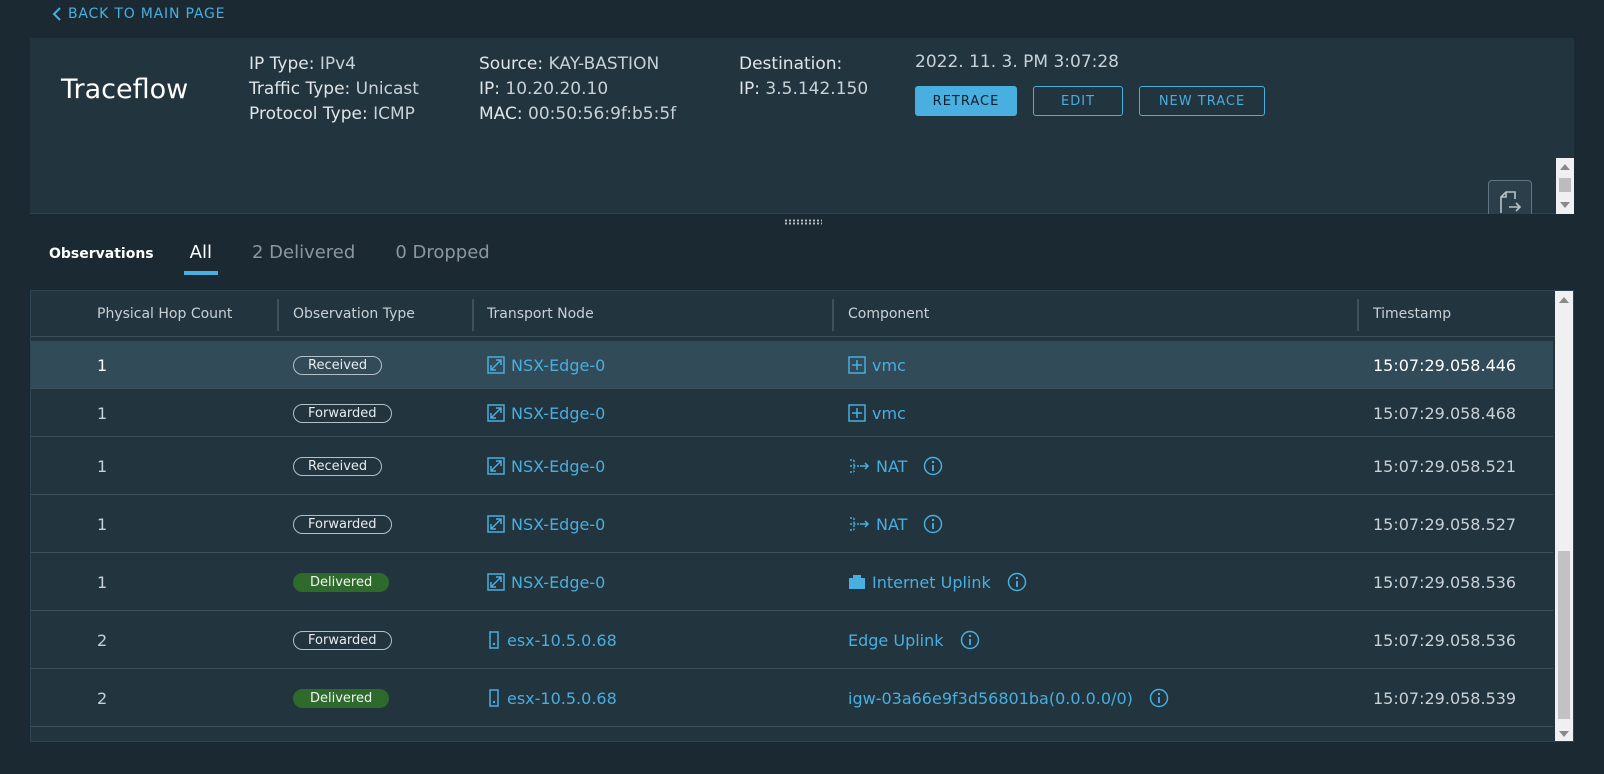 The height and width of the screenshot is (774, 1604). I want to click on row-timestamp: 15:07:29.058.539, so click(1445, 698).